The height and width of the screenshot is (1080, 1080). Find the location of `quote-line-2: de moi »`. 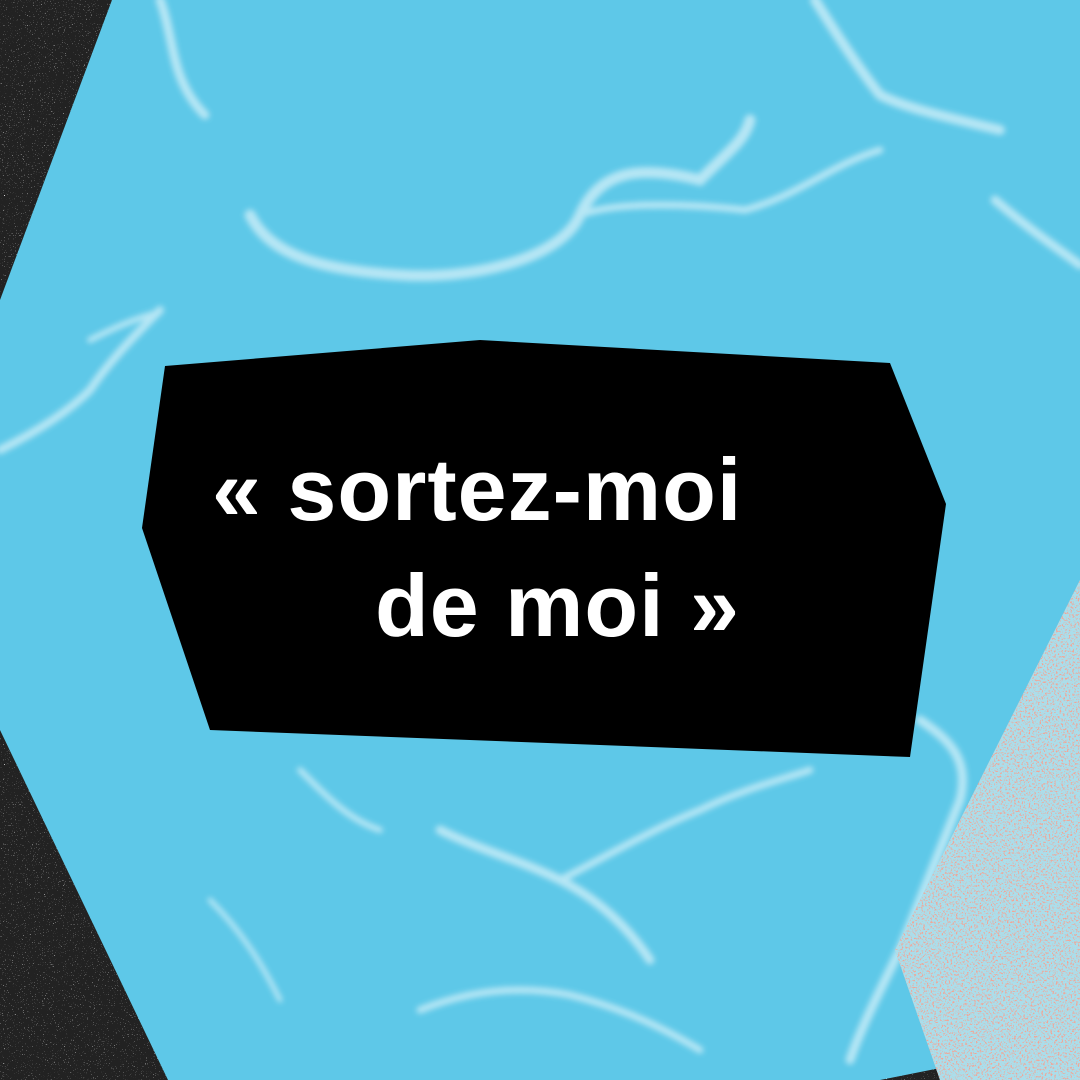

quote-line-2: de moi » is located at coordinates (557, 605).